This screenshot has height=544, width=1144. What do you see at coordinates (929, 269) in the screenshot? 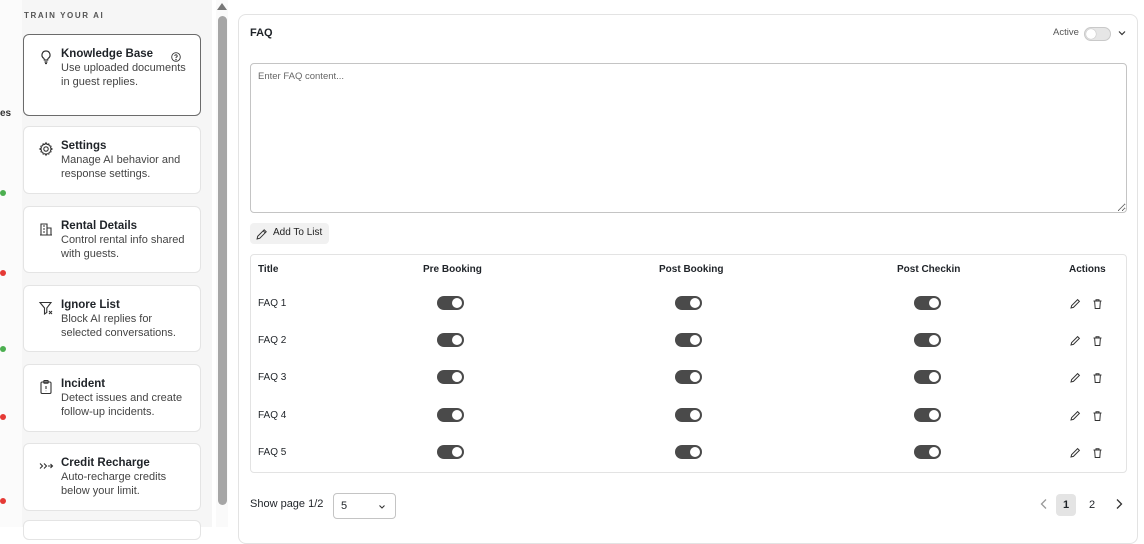
I see `column-header-post-checkin: Post Checkin` at bounding box center [929, 269].